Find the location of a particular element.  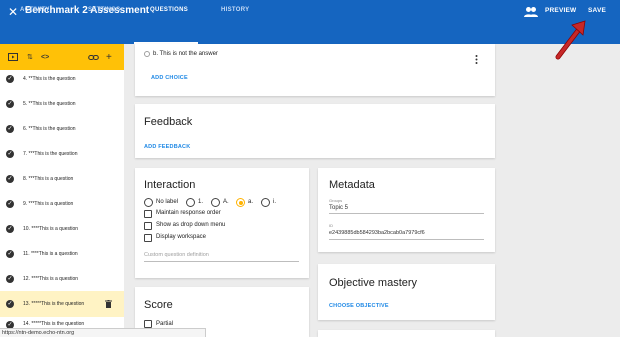

question-label: 13. *****This is the question is located at coordinates (54, 304).